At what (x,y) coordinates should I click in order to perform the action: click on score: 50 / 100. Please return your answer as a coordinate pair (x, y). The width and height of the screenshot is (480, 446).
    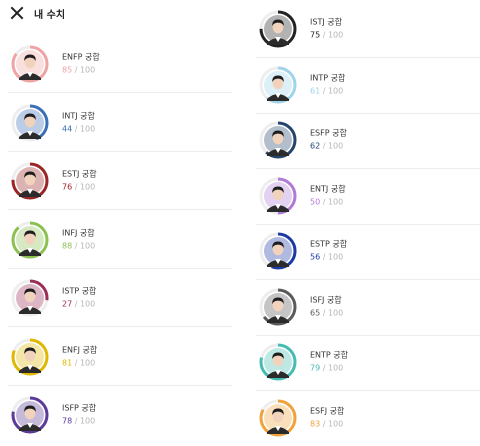
    Looking at the image, I should click on (328, 202).